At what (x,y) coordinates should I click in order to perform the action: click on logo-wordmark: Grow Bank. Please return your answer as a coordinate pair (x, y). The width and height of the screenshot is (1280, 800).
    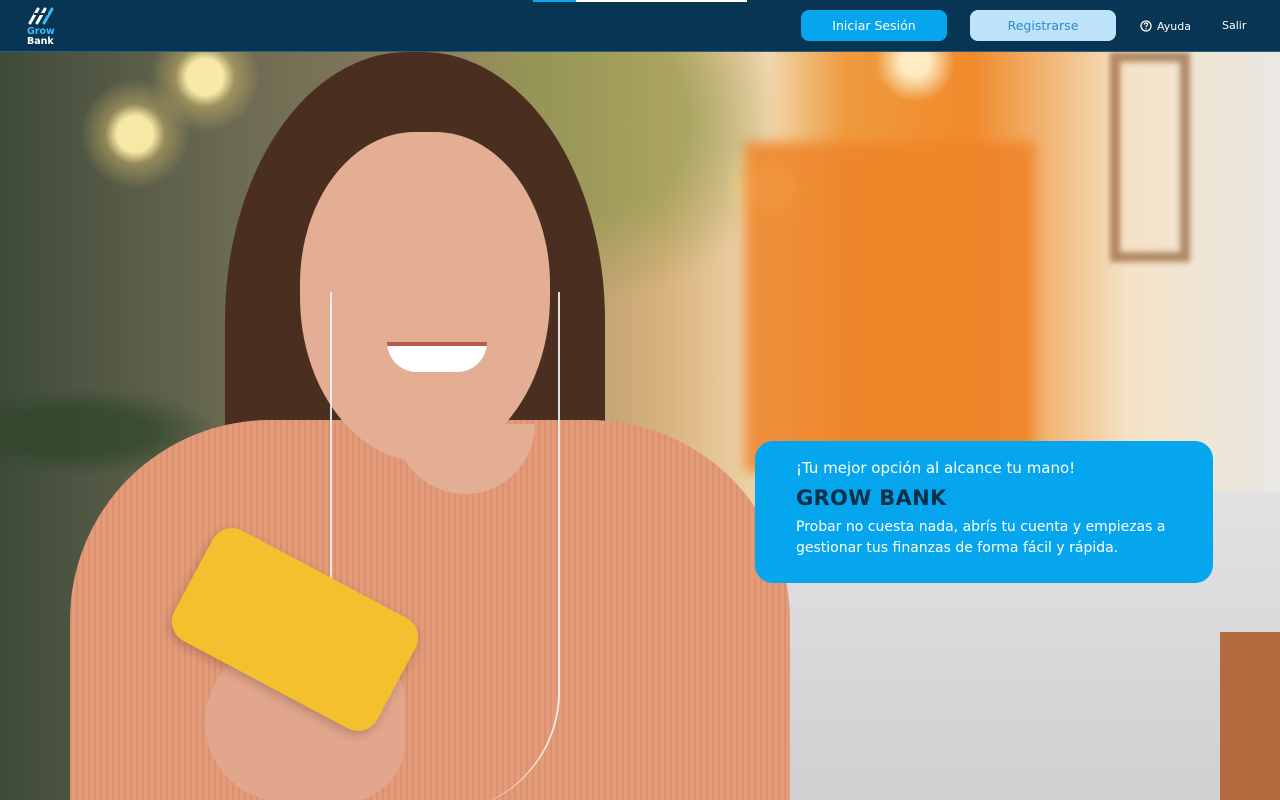
    Looking at the image, I should click on (44, 36).